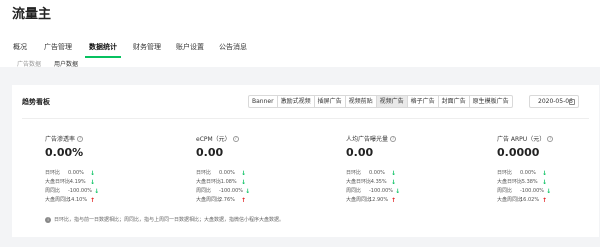 This screenshot has height=247, width=600. Describe the element at coordinates (233, 49) in the screenshot. I see `nav-announcements: 公告消息` at that location.